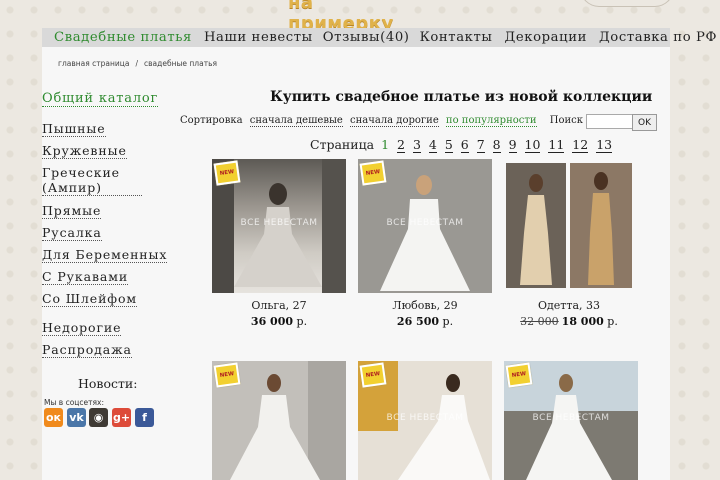 Image resolution: width=720 pixels, height=480 pixels. Describe the element at coordinates (480, 145) in the screenshot. I see `page-link-7: 7` at that location.